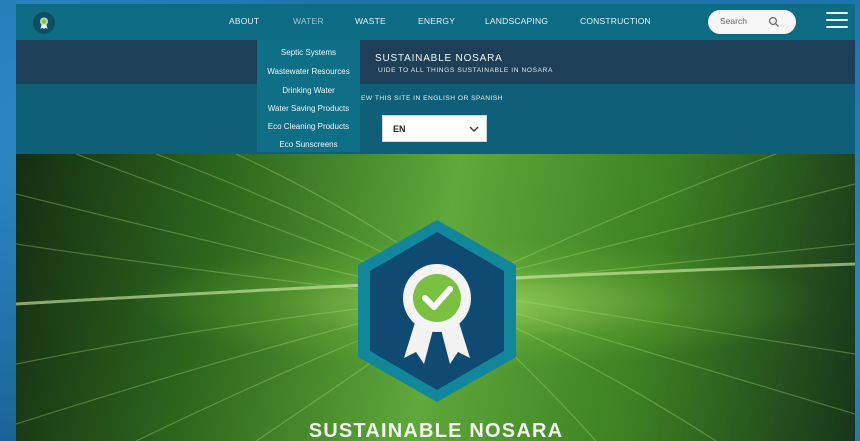 The height and width of the screenshot is (441, 860). I want to click on search-icon, so click(774, 22).